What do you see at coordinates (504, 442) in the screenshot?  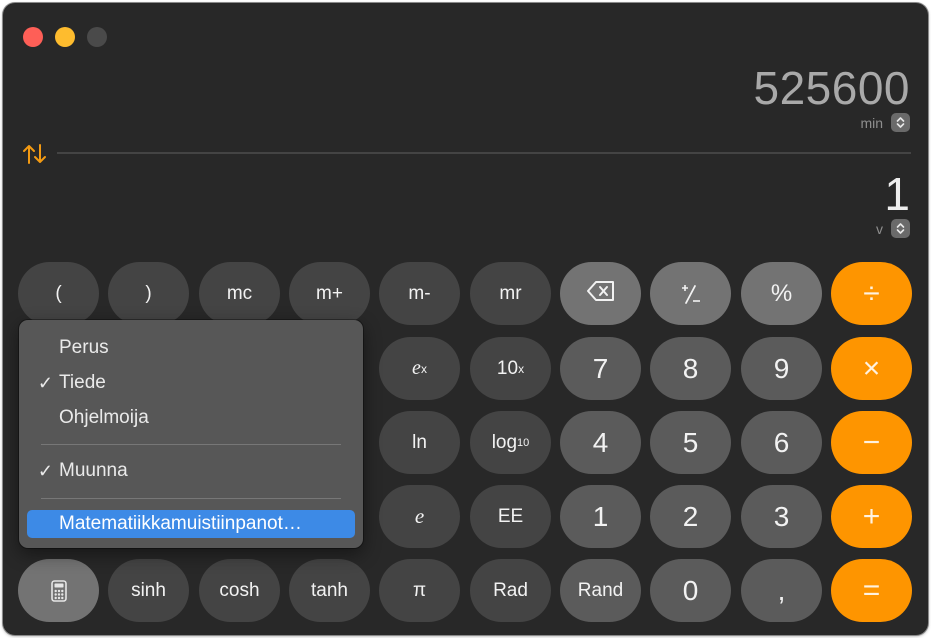 I see `log10-label: log` at bounding box center [504, 442].